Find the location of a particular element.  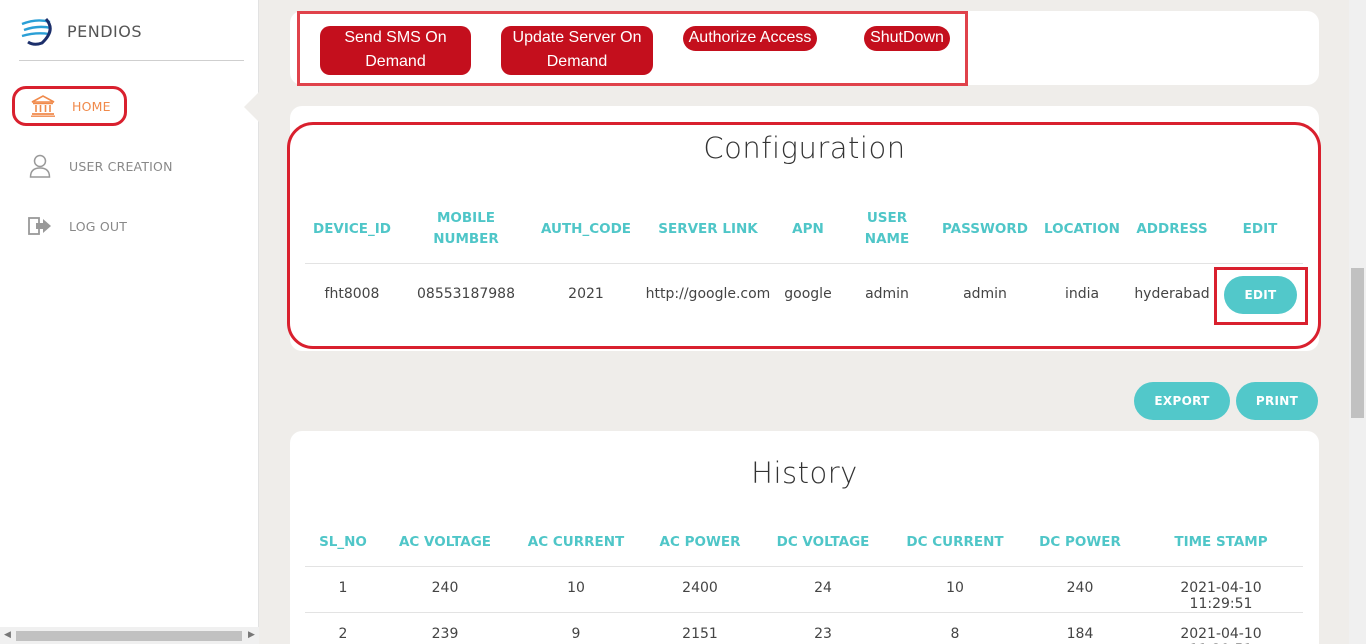

active-indicator is located at coordinates (251, 107).